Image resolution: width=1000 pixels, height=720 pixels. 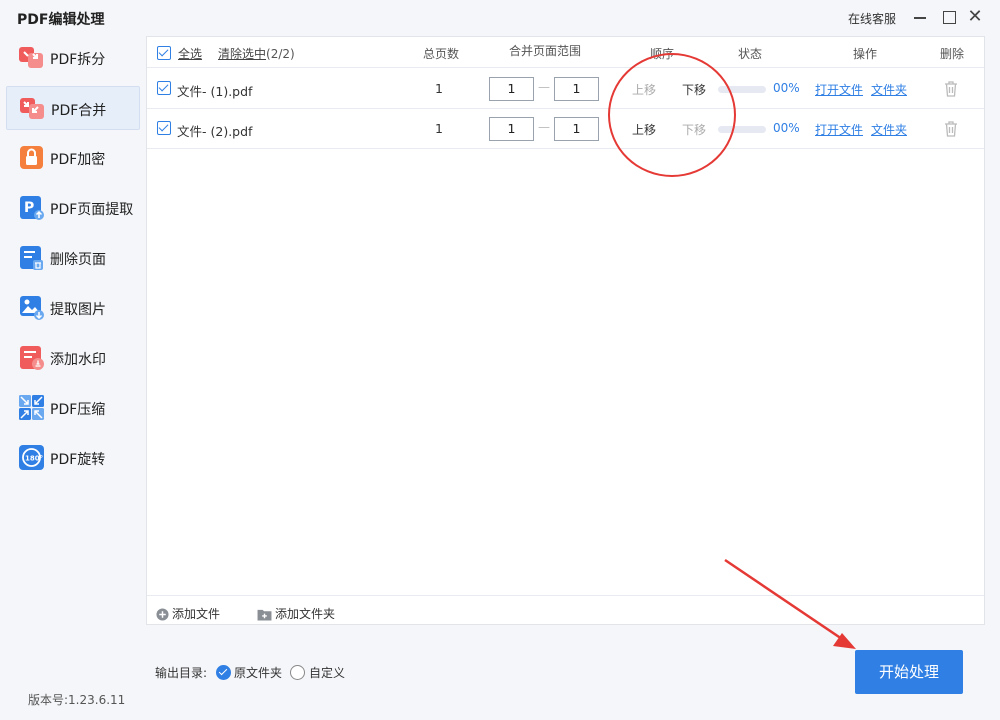 What do you see at coordinates (32, 108) in the screenshot?
I see `merge-icon` at bounding box center [32, 108].